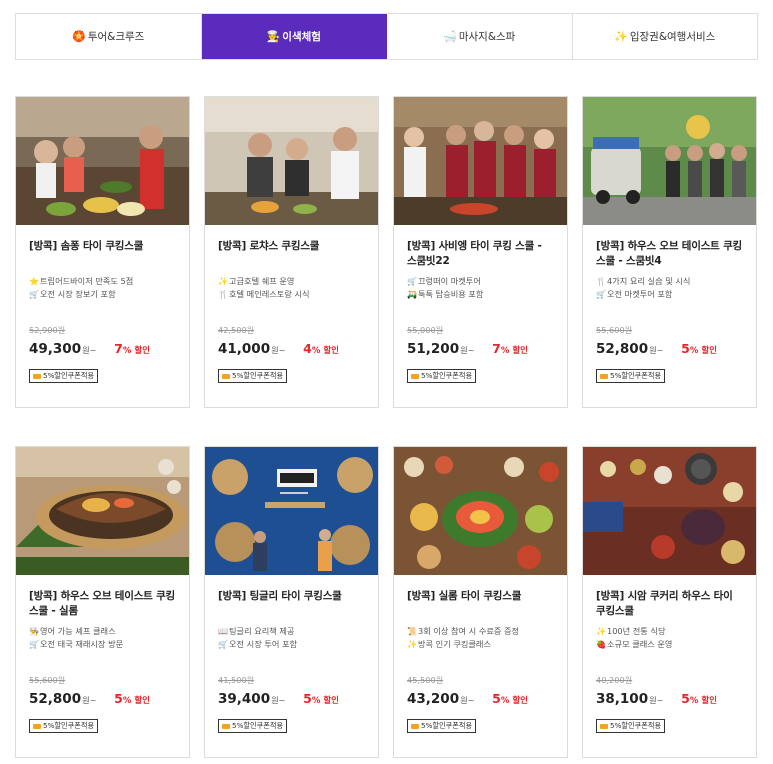  I want to click on original-price: 42,500원, so click(236, 330).